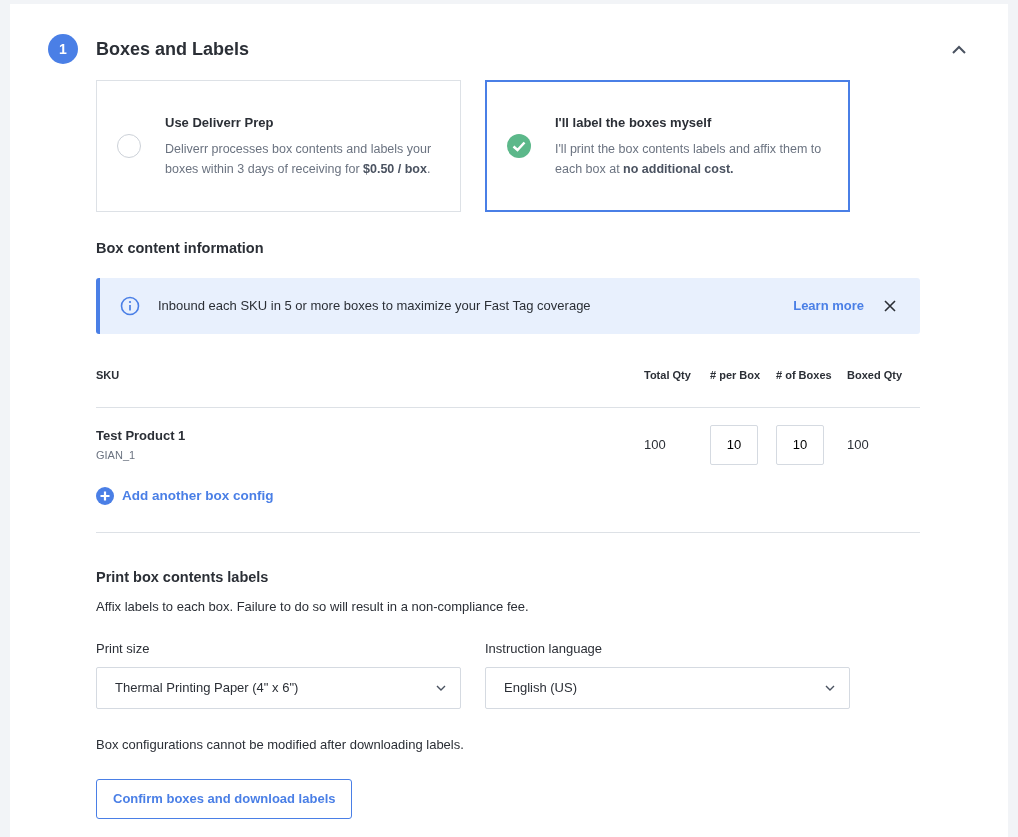 The width and height of the screenshot is (1018, 837). What do you see at coordinates (108, 374) in the screenshot?
I see `column-header: SKU` at bounding box center [108, 374].